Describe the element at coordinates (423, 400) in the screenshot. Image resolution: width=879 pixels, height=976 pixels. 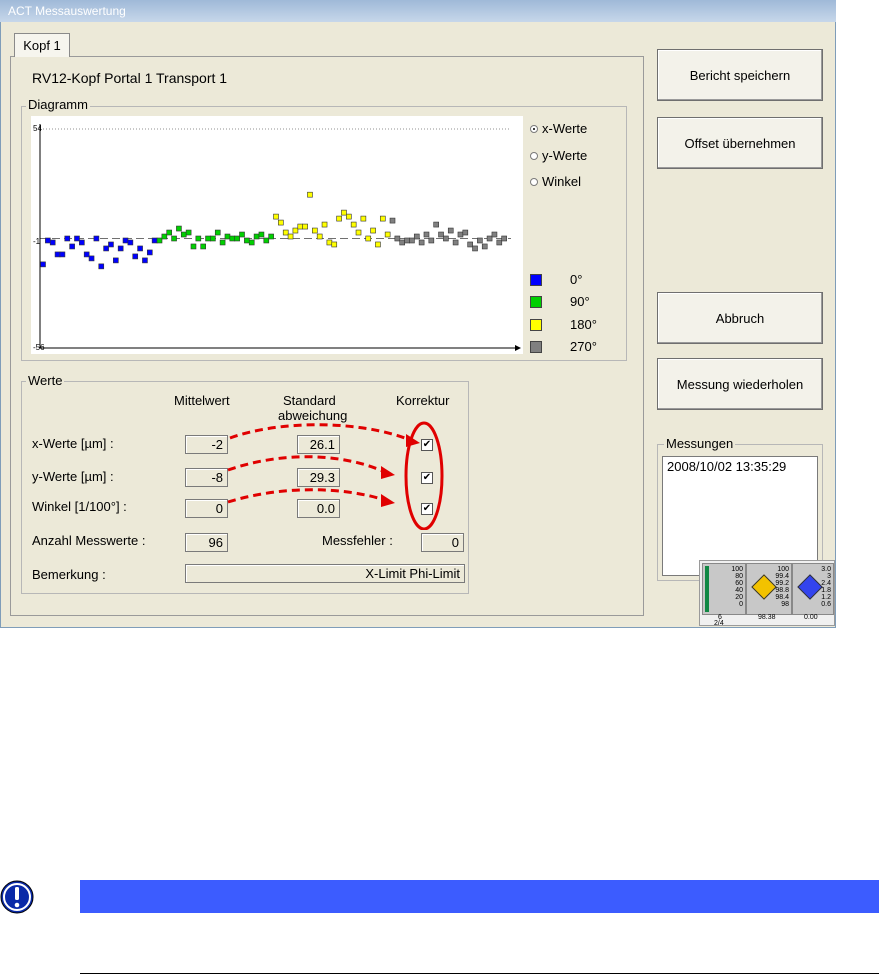
I see `column-korrektur: Korrektur` at that location.